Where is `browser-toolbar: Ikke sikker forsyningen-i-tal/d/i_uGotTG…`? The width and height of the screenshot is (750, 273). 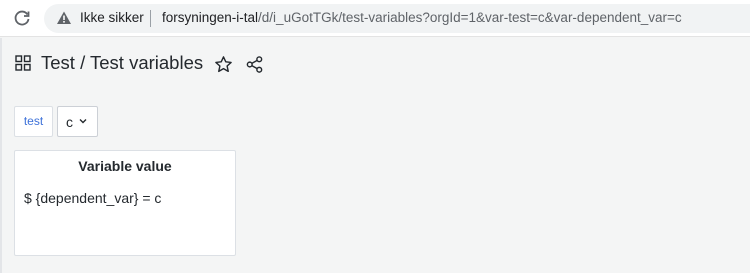
browser-toolbar: Ikke sikker forsyningen-i-tal/d/i_uGotTG… is located at coordinates (375, 18).